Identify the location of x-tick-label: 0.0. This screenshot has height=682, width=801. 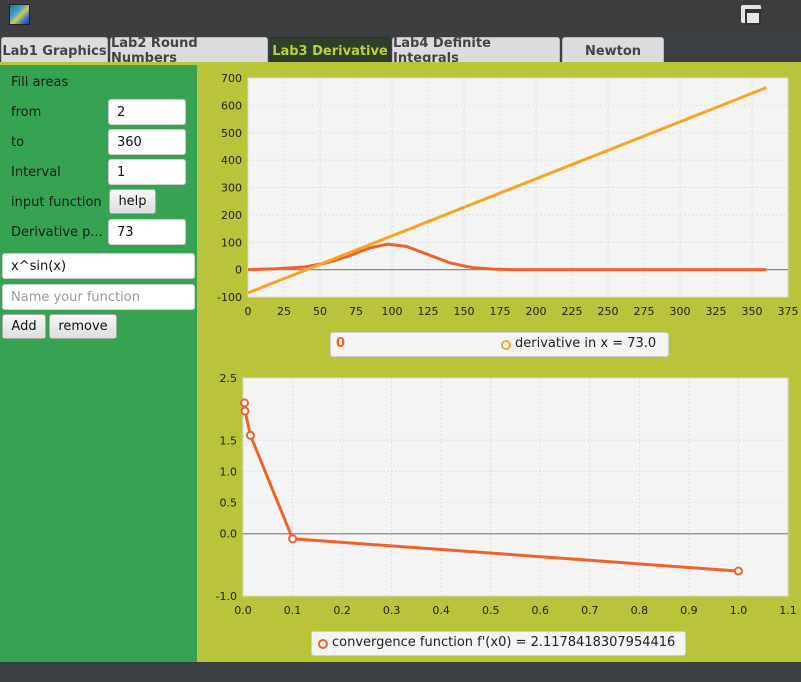
(243, 610).